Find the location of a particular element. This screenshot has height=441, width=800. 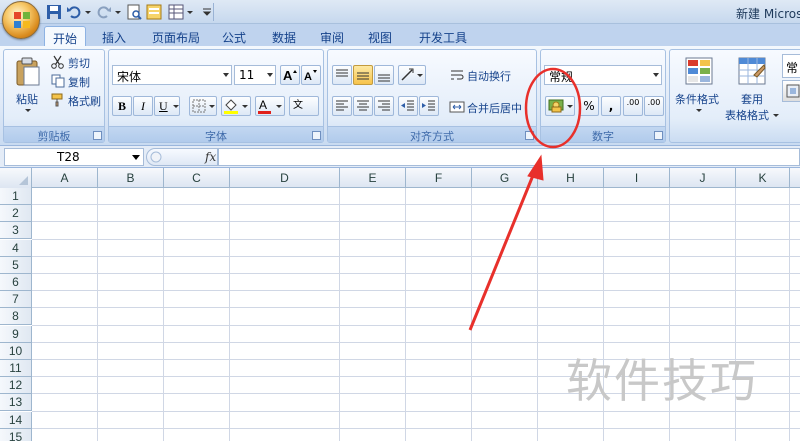

undo-dropdown-icon is located at coordinates (88, 12).